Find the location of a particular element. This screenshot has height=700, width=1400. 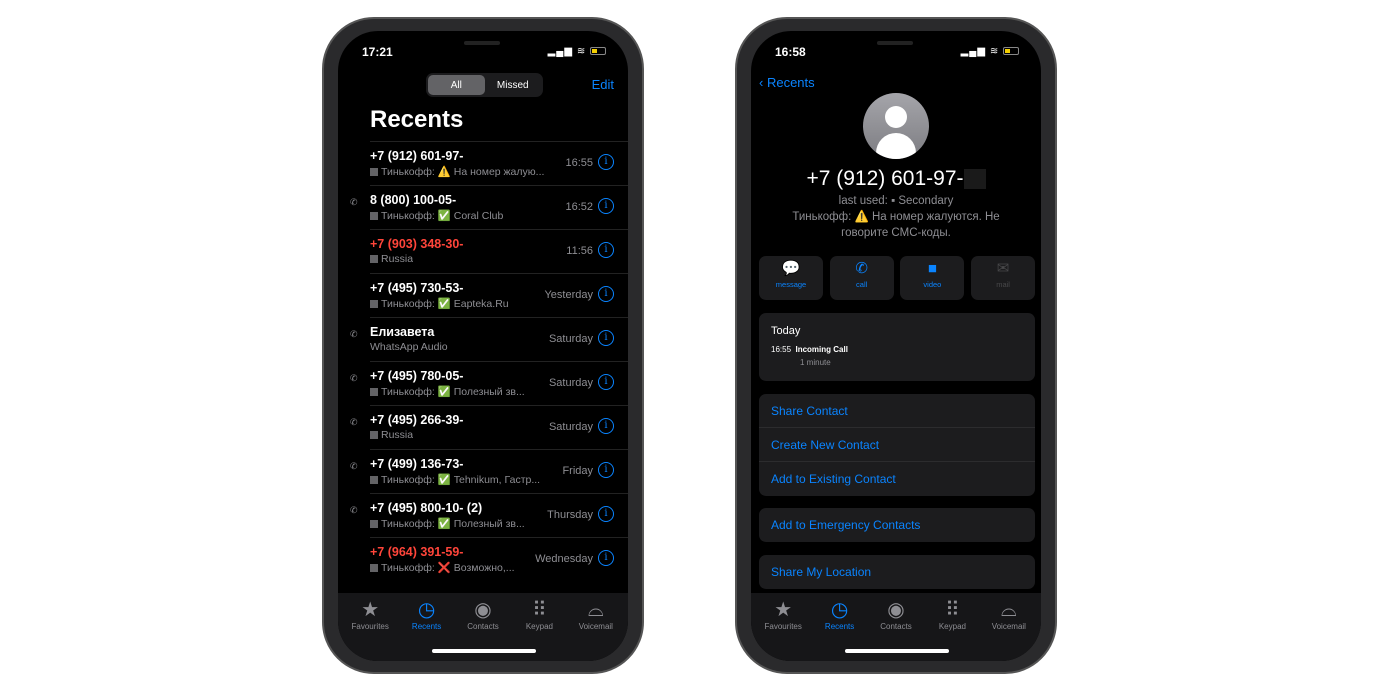

caller-number: +7 (495) 266-39- is located at coordinates (417, 420).